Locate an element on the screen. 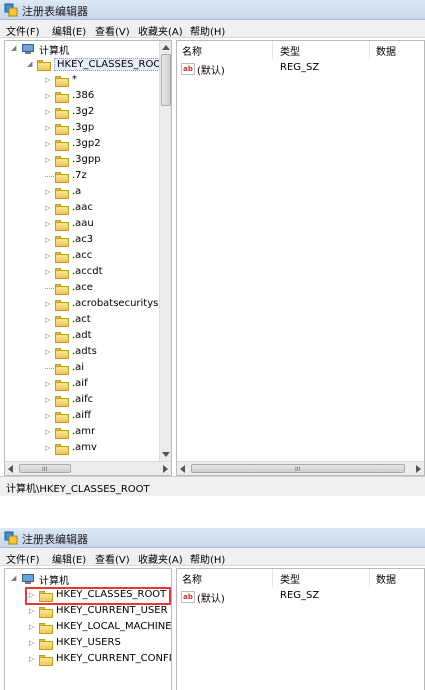 This screenshot has height=690, width=425. tree-node-hive: ▷ HKEY_CURRENT_USER is located at coordinates (87, 612).